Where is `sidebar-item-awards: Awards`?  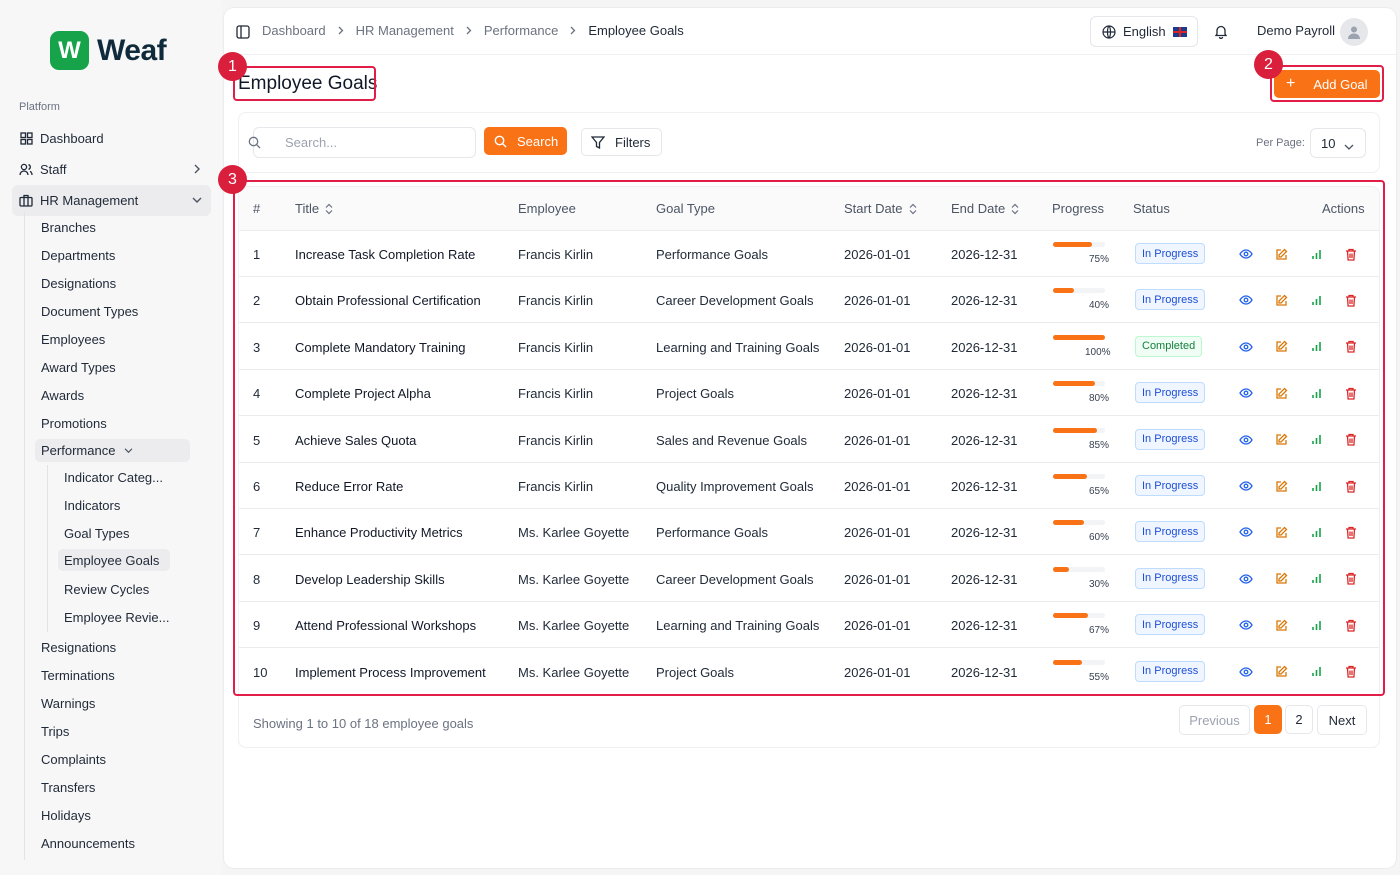
sidebar-item-awards: Awards is located at coordinates (62, 395).